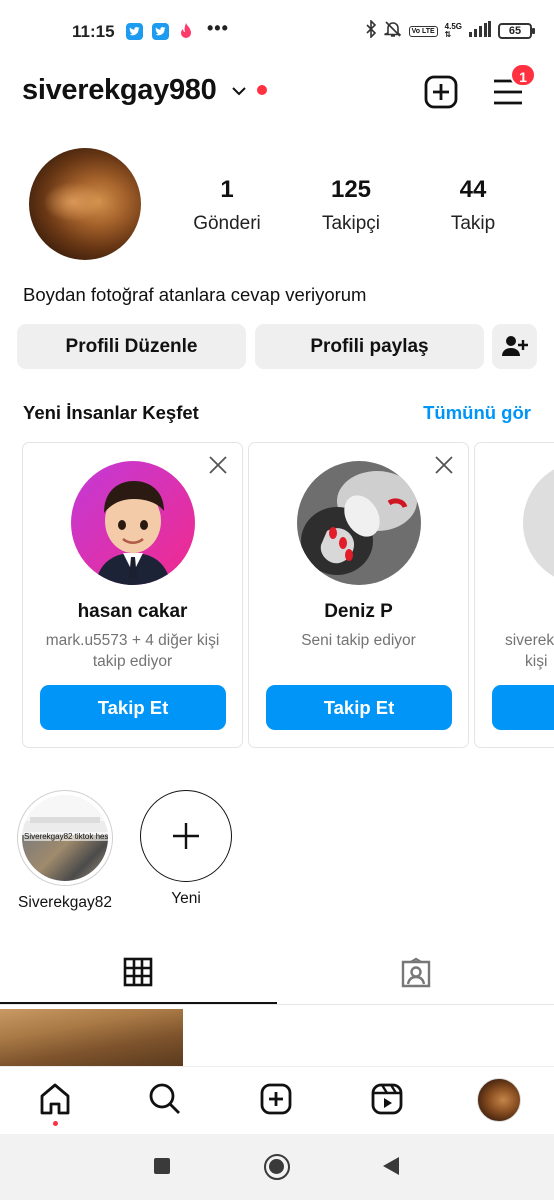 The image size is (554, 1200). I want to click on home-button, so click(277, 1167).